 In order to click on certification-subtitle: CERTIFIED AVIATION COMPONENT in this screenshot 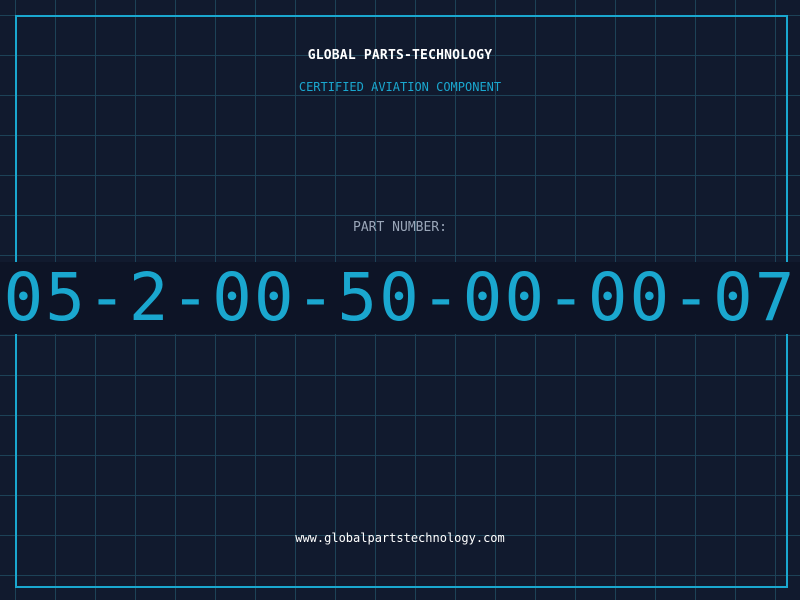, I will do `click(400, 87)`.